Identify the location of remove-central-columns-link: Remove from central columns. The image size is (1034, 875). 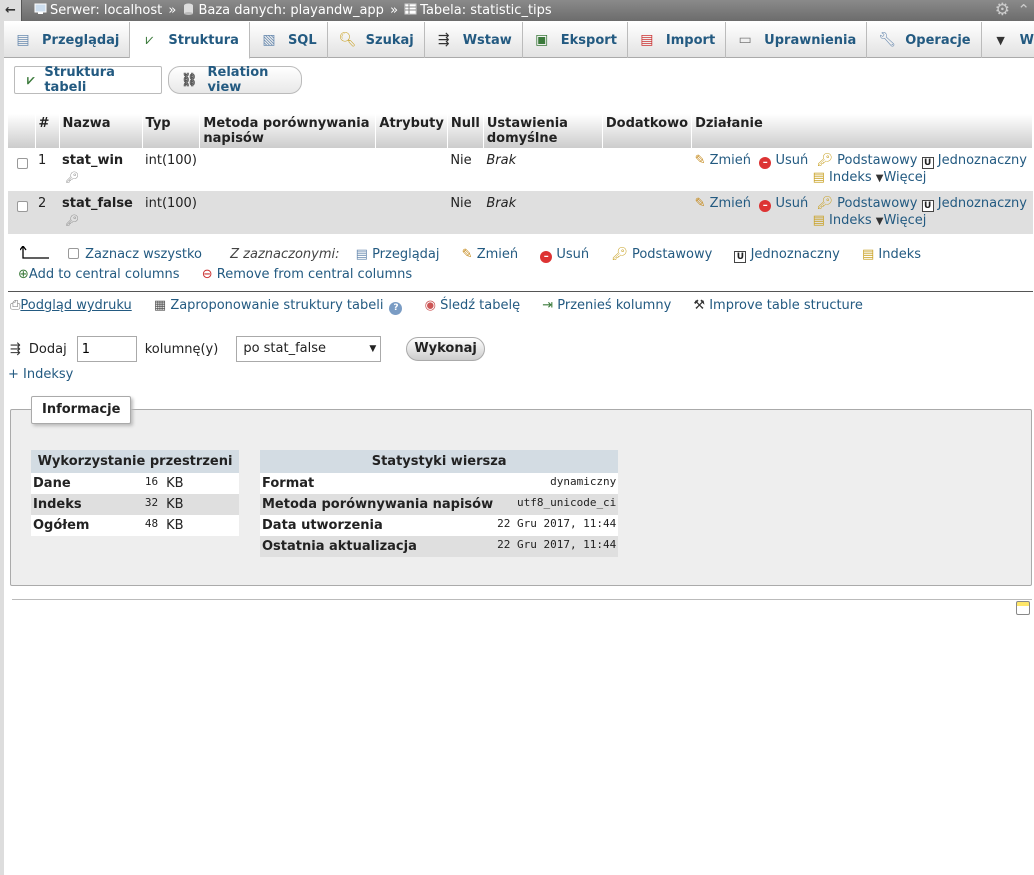
(314, 274).